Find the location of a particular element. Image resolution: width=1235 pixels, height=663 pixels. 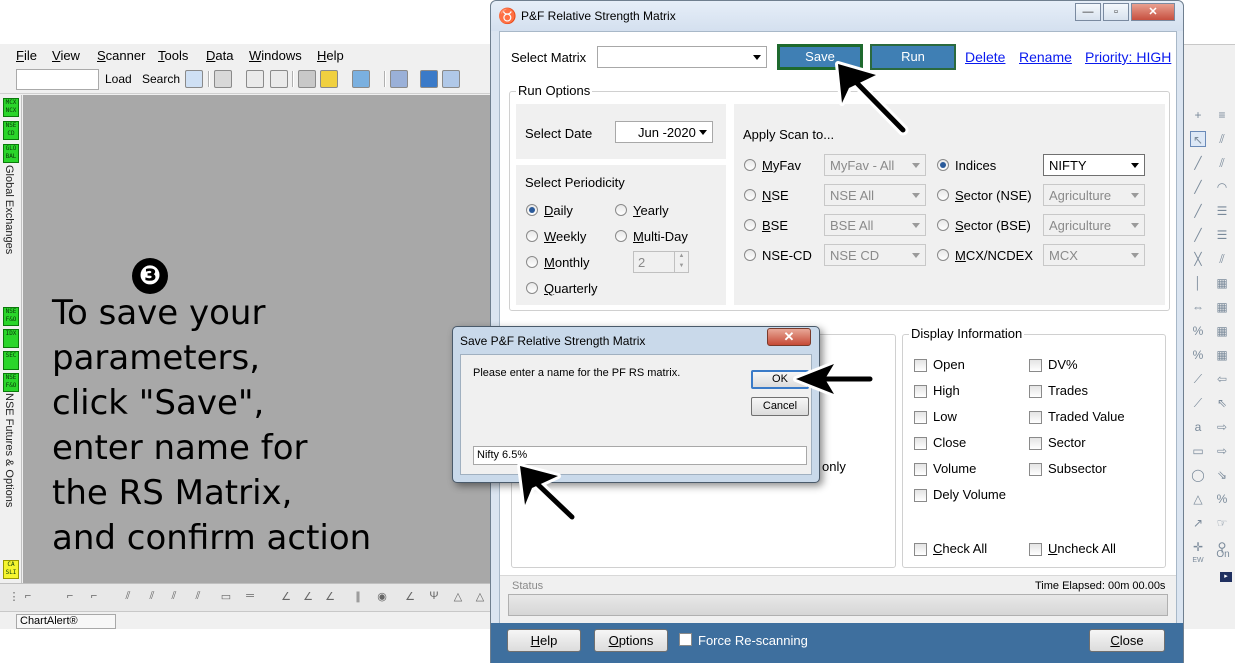

fan-icon: ∠ is located at coordinates (286, 598).